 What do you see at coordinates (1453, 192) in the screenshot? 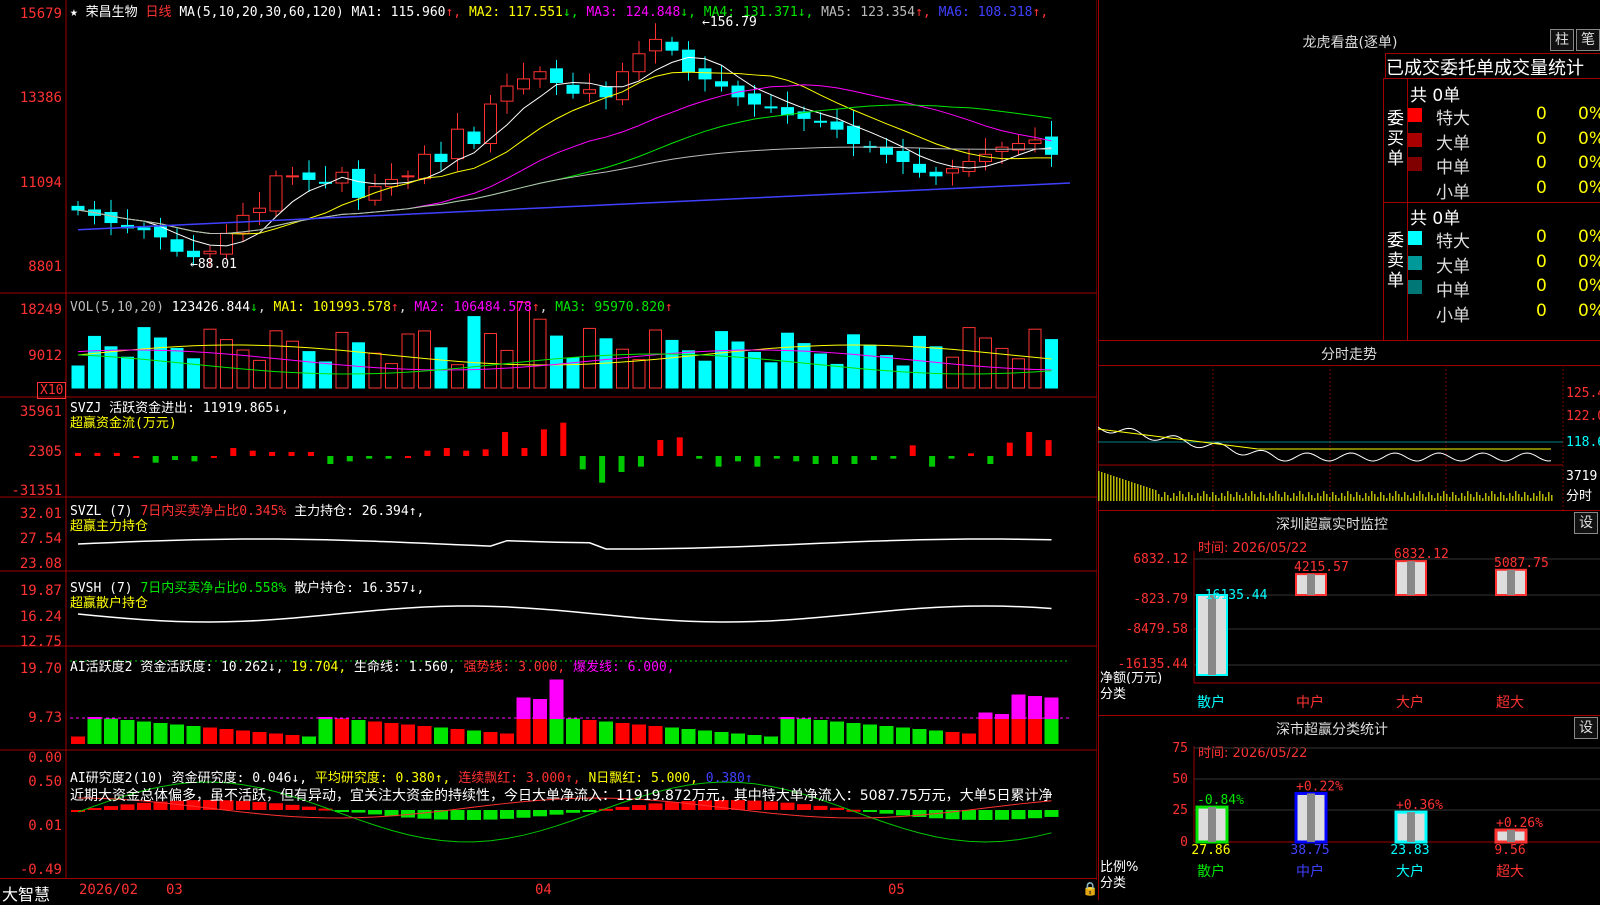
I see `order-size-label: 小单` at bounding box center [1453, 192].